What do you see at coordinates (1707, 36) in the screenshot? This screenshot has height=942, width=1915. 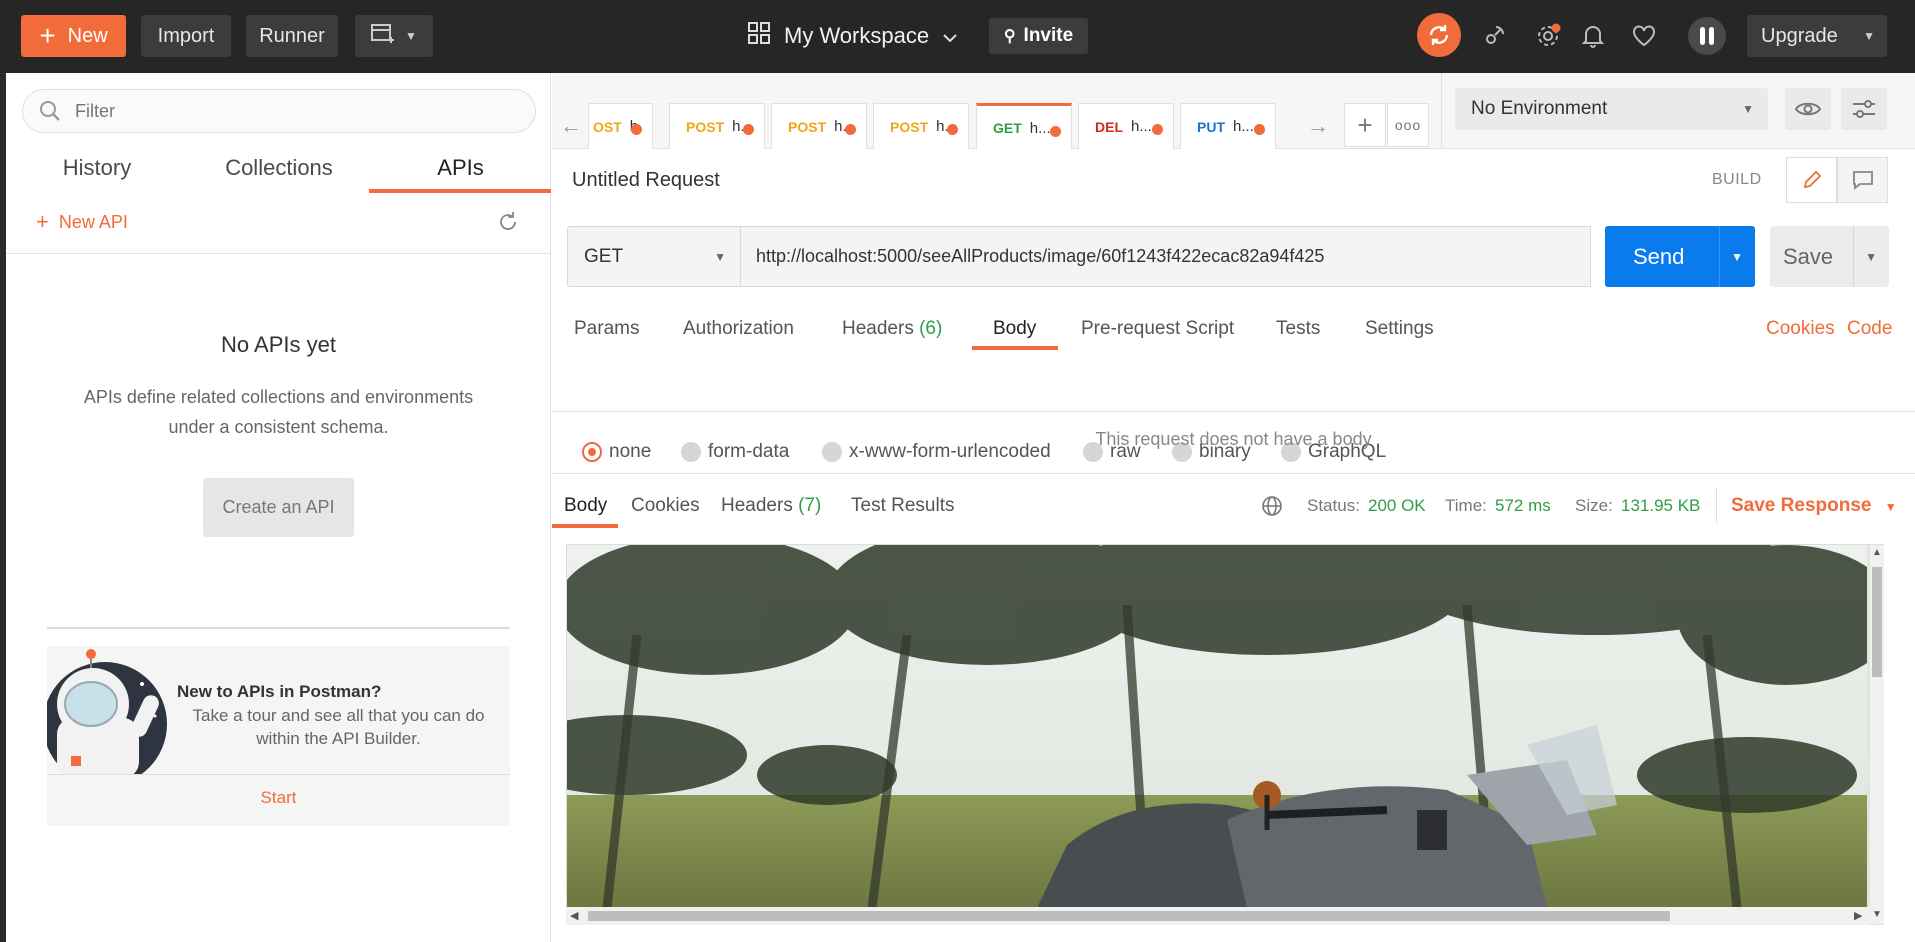 I see `avatar` at bounding box center [1707, 36].